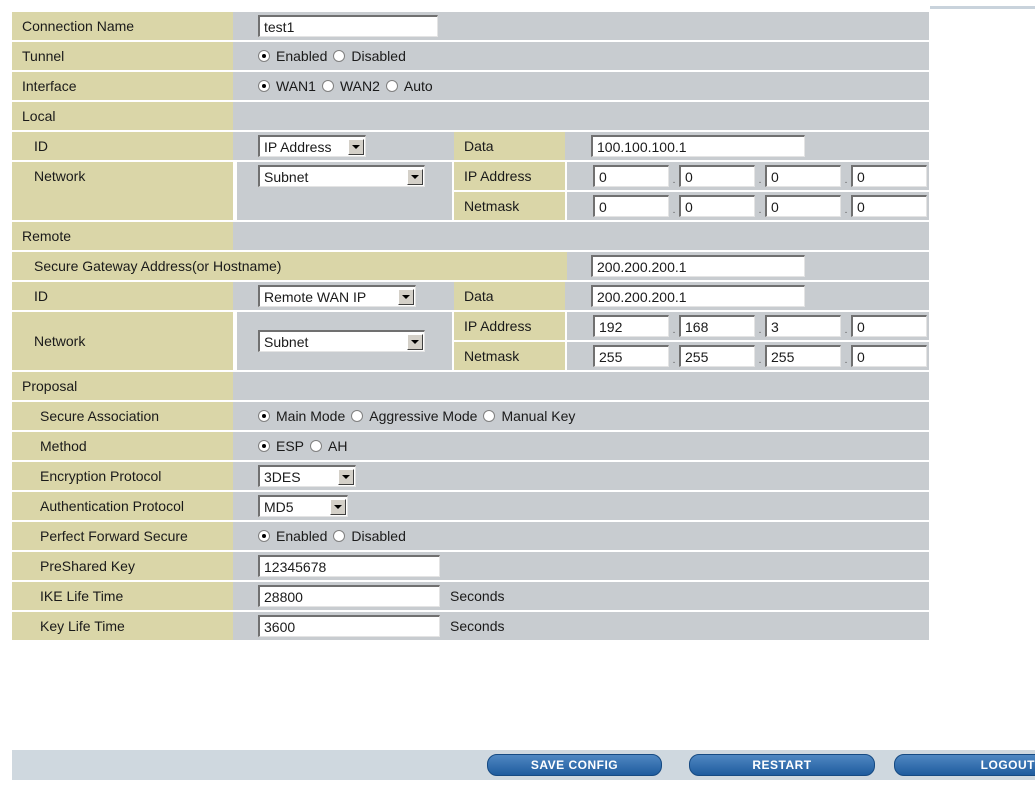  Describe the element at coordinates (122, 506) in the screenshot. I see `authentication-protocol-label: Authentication Protocol` at that location.